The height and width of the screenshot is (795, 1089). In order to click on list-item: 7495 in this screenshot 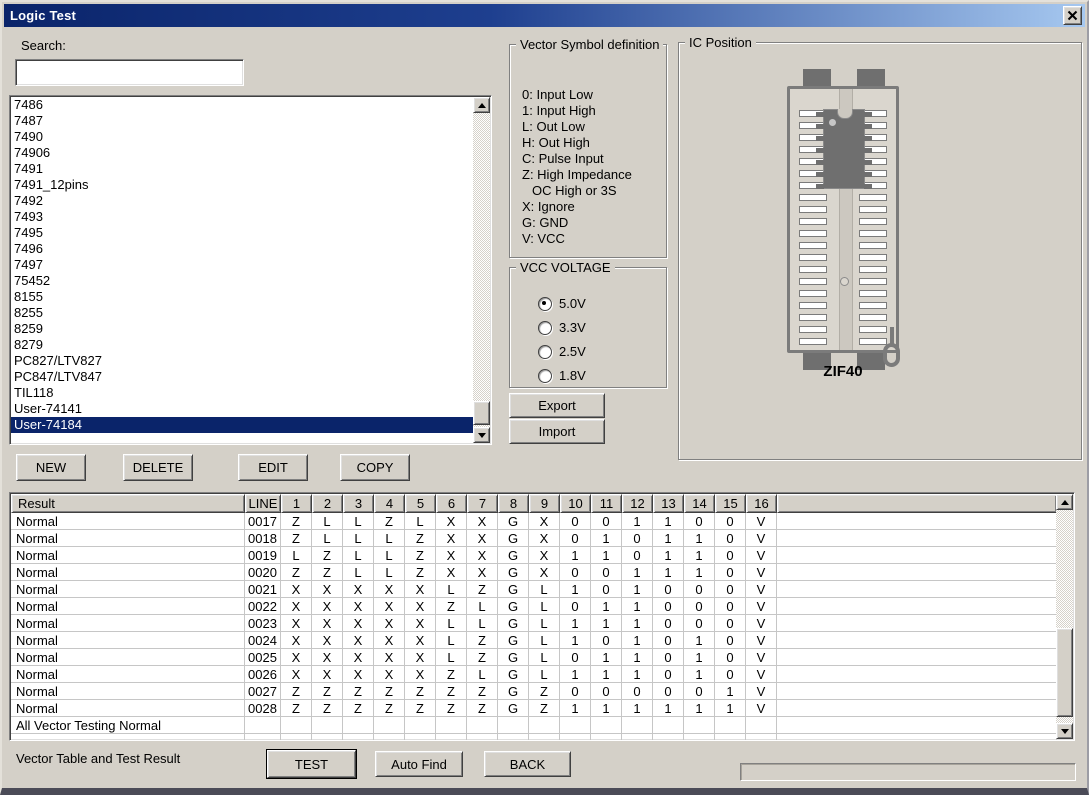, I will do `click(242, 233)`.